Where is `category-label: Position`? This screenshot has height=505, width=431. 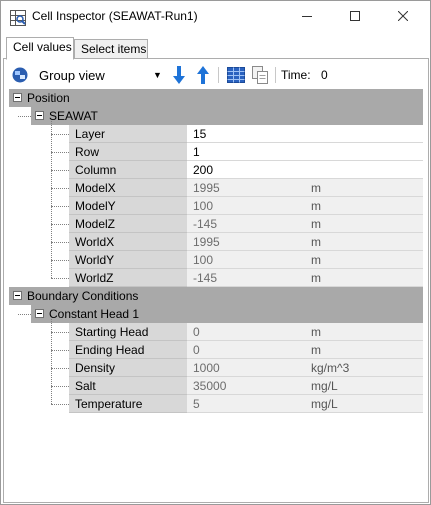
category-label: Position is located at coordinates (48, 98).